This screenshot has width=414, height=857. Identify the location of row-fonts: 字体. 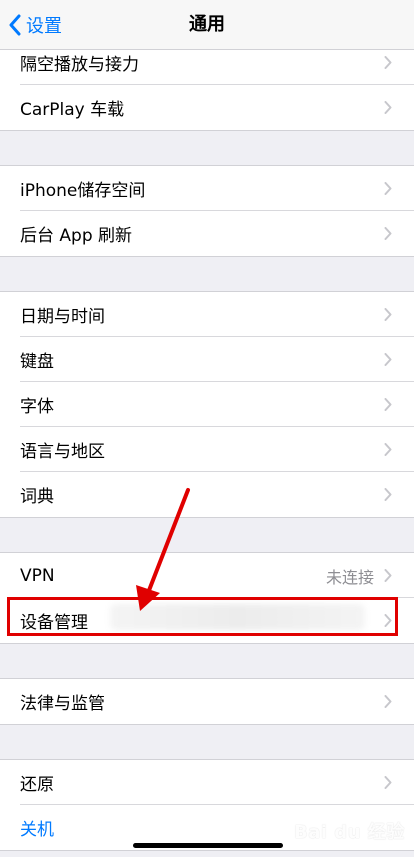
(207, 404).